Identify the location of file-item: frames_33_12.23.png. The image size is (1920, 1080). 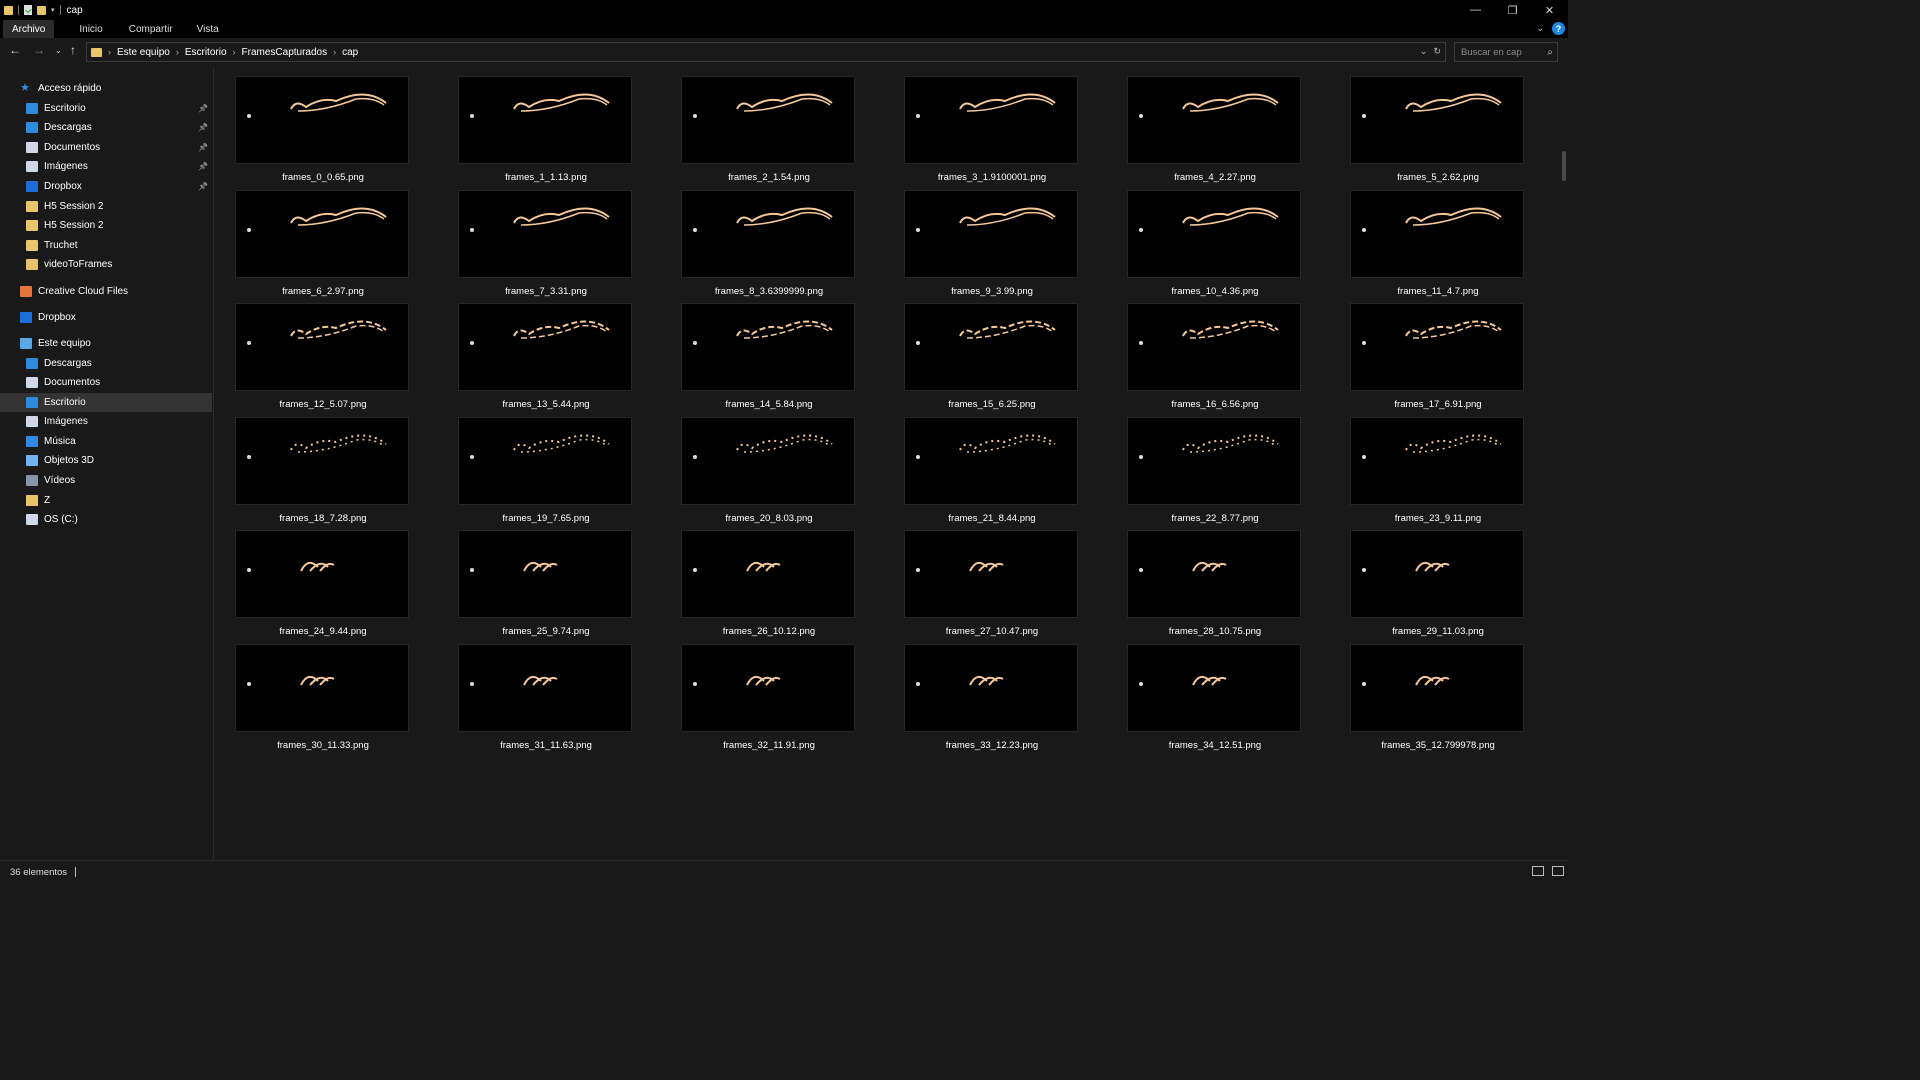
(992, 697).